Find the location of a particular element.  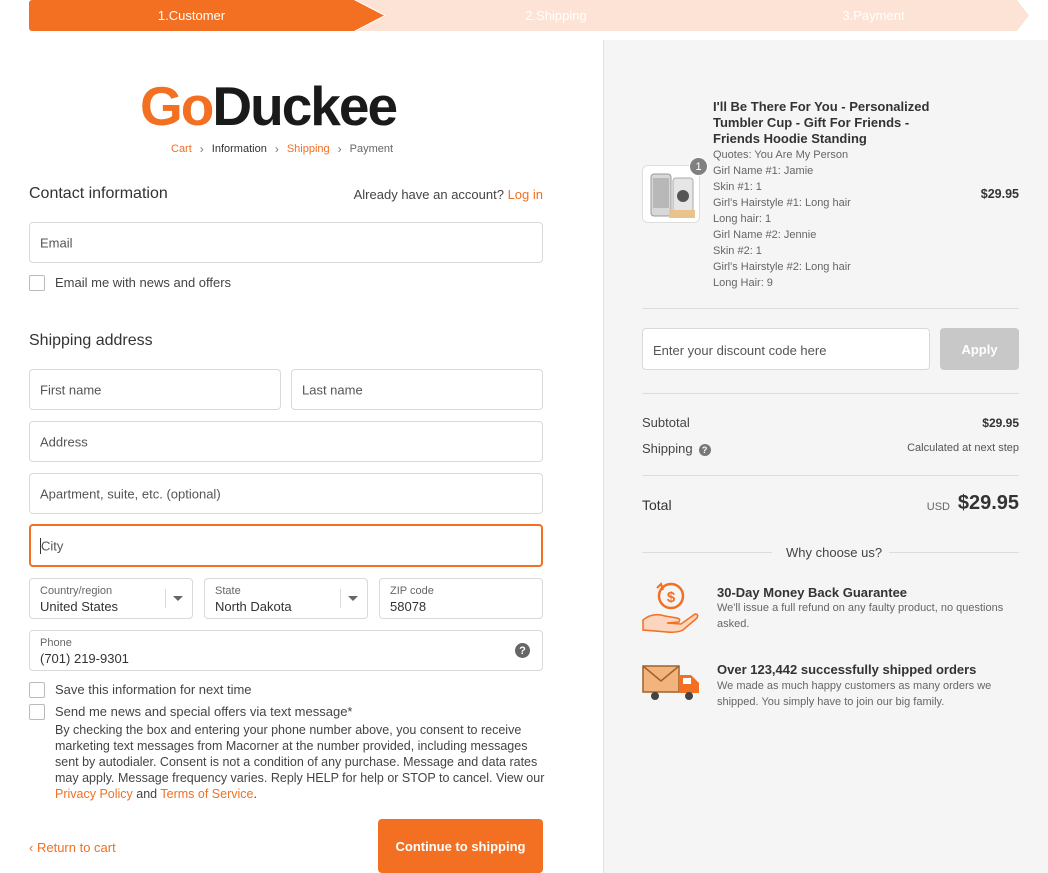

brand-logo: GoDuckee is located at coordinates (269, 106).